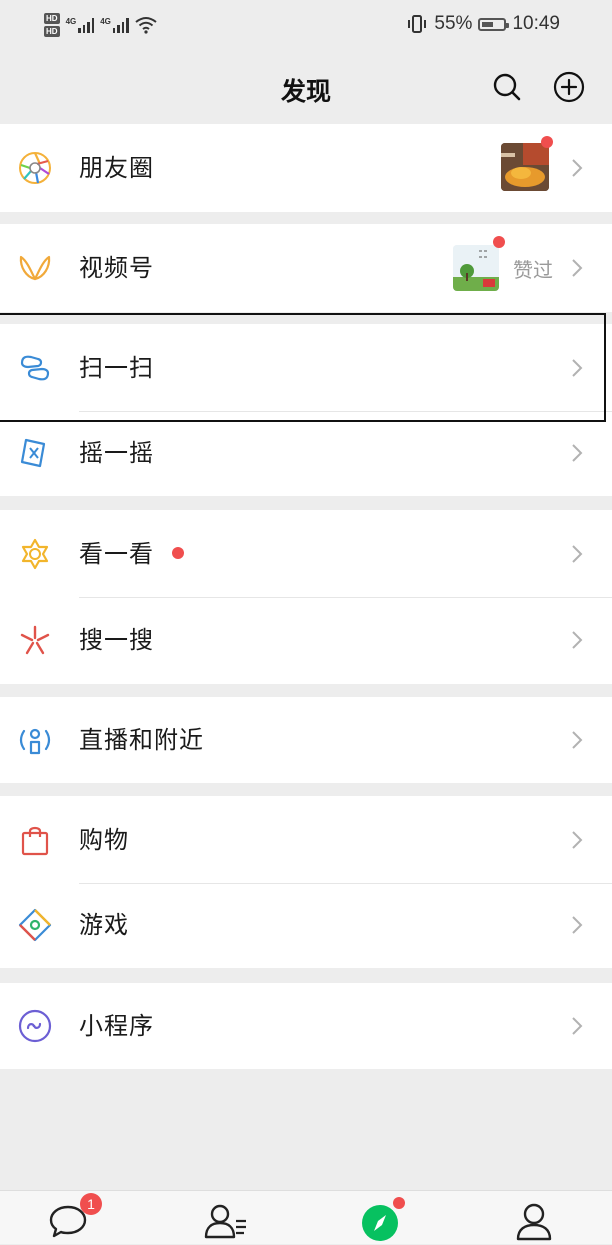 The width and height of the screenshot is (612, 1245). I want to click on shake-icon, so click(33, 453).